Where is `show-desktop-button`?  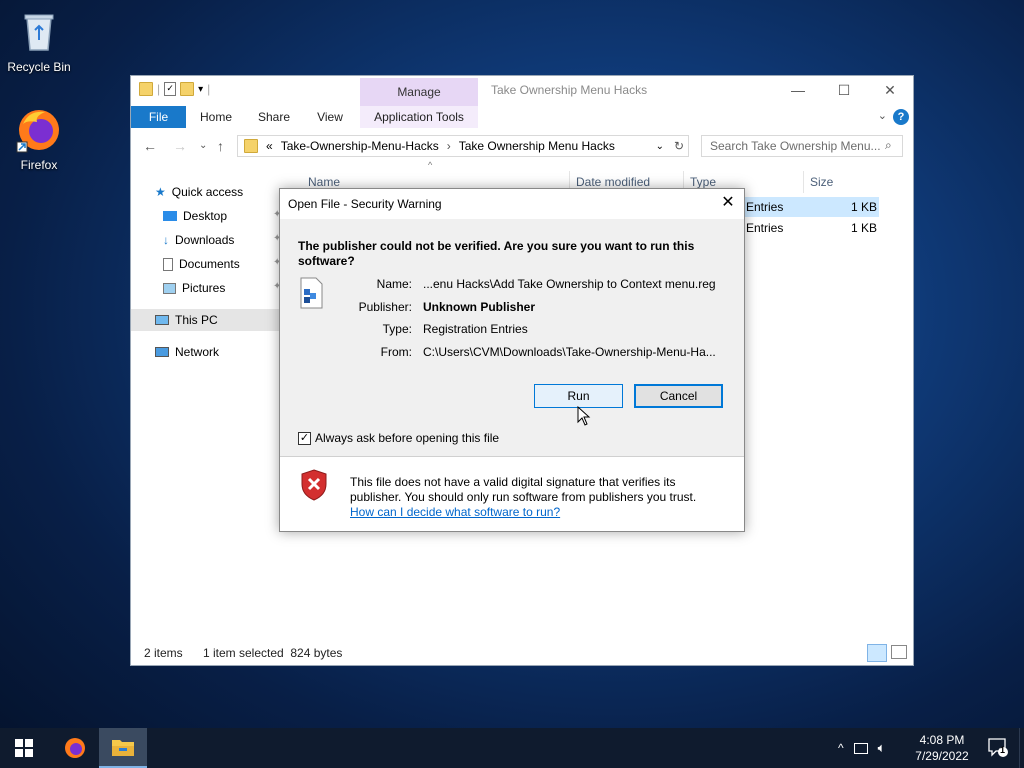
show-desktop-button is located at coordinates (1021, 748).